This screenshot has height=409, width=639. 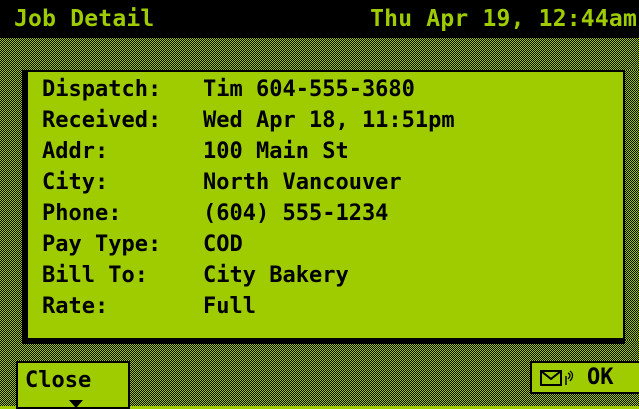 What do you see at coordinates (309, 89) in the screenshot?
I see `field-value: Tim 604-555-3680` at bounding box center [309, 89].